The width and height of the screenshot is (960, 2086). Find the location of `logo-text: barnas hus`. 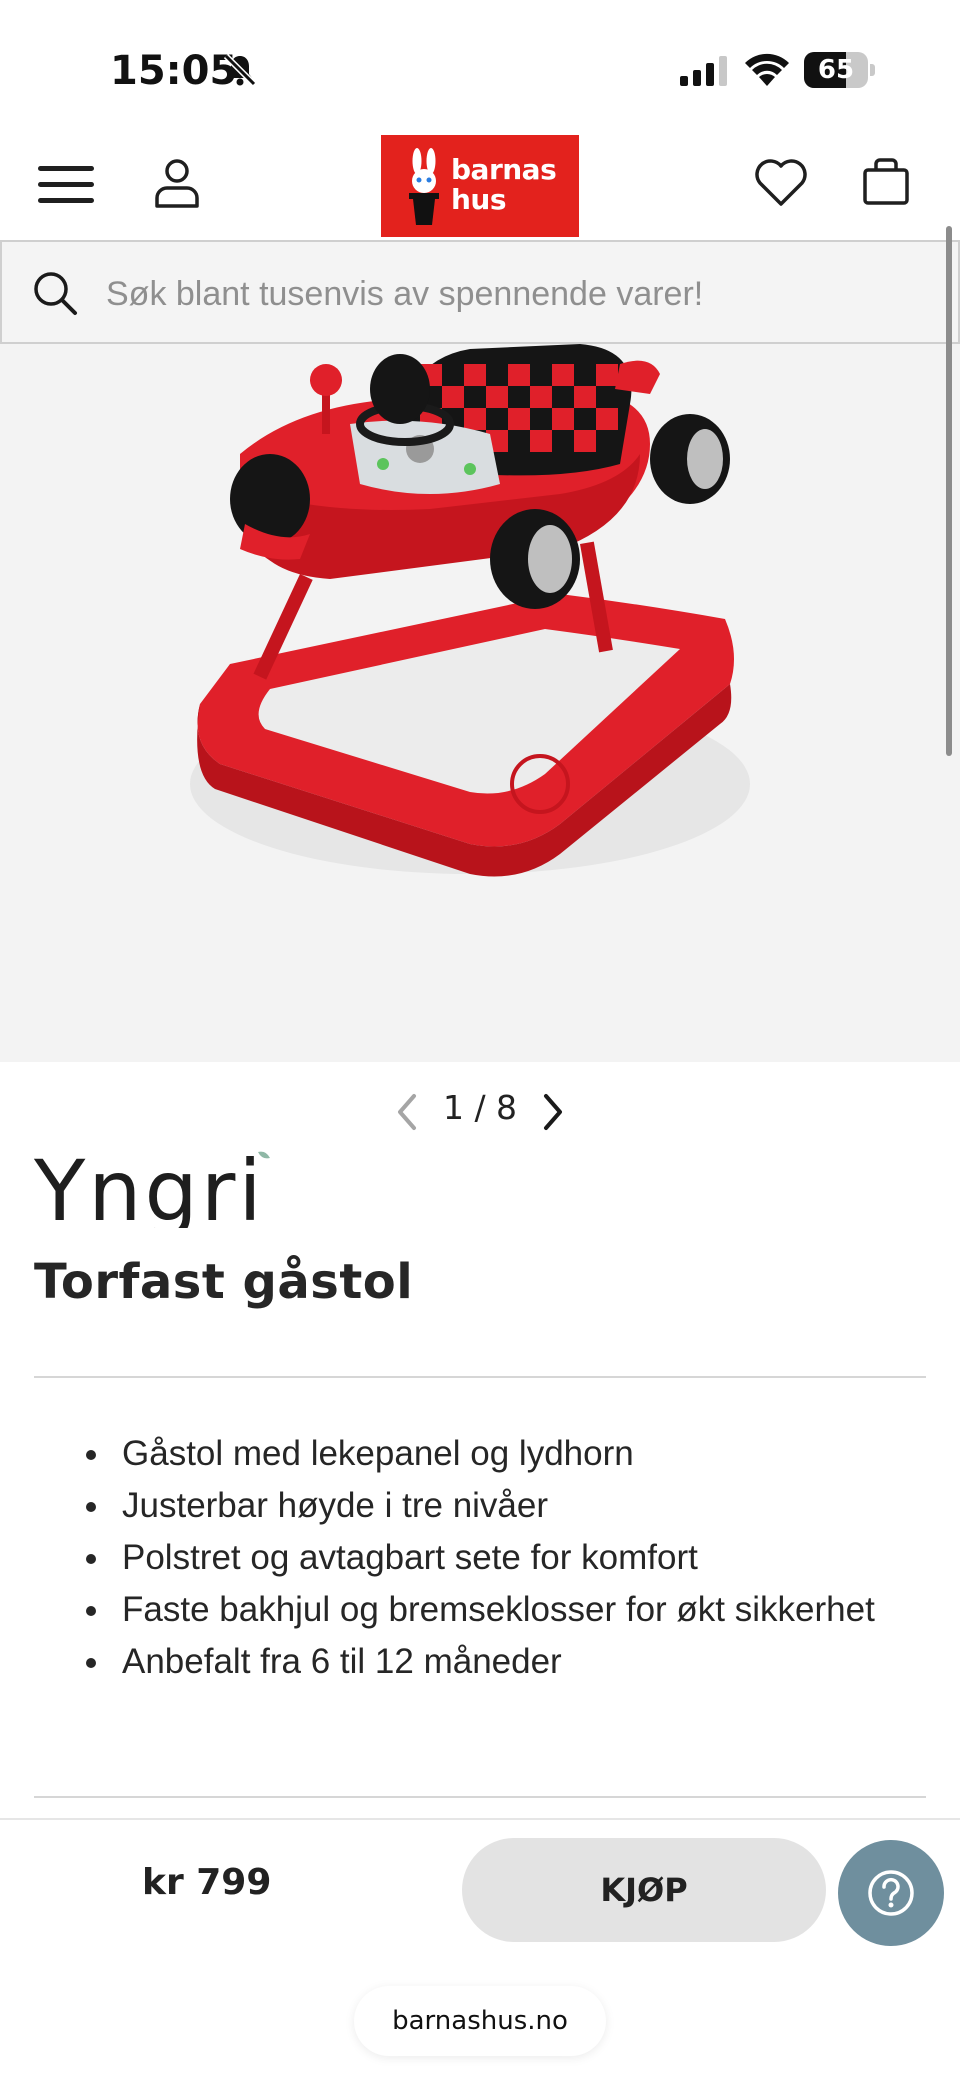

logo-text: barnas hus is located at coordinates (512, 185).